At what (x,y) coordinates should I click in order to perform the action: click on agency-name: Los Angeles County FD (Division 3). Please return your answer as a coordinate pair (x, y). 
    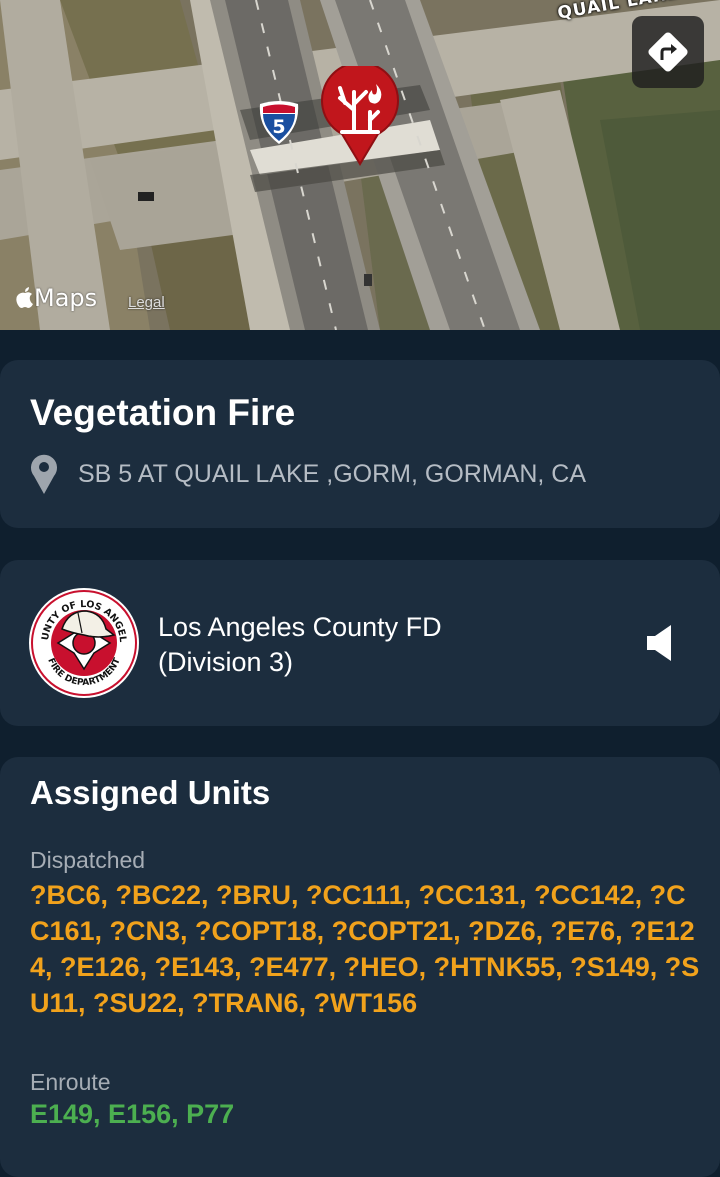
    Looking at the image, I should click on (368, 645).